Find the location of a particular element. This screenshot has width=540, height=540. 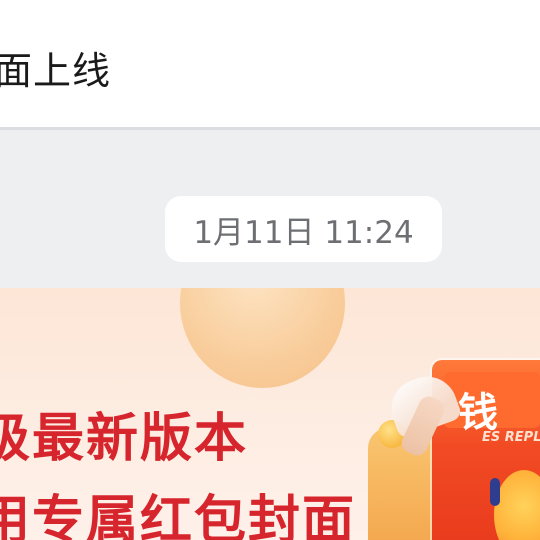

cover-tag-text: ES REPL is located at coordinates (511, 437).